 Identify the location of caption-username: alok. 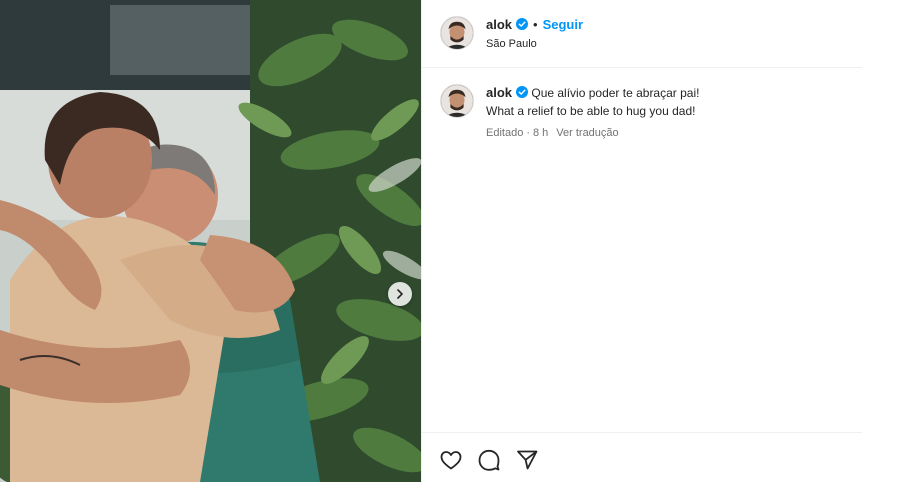
(499, 92).